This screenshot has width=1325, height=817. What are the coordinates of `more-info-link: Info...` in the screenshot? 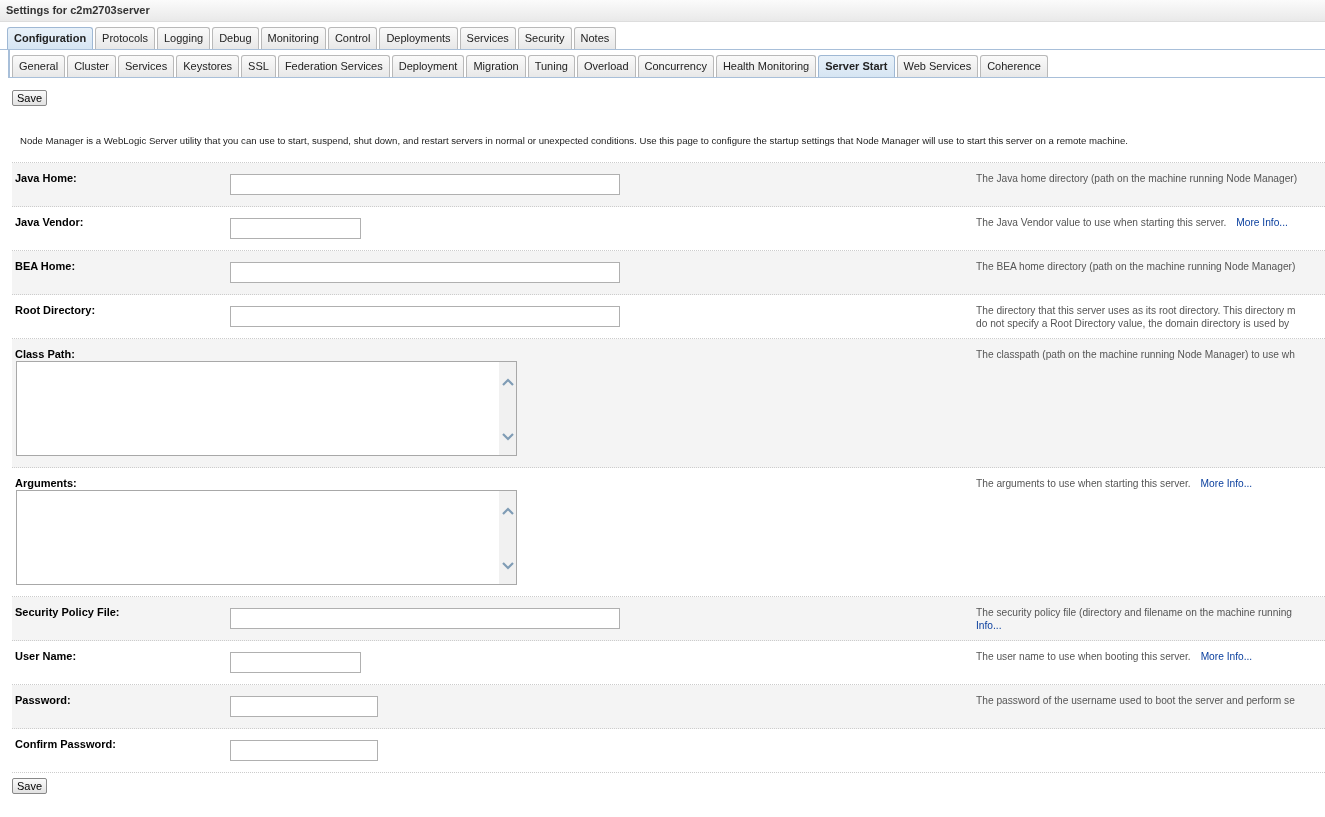 It's located at (989, 625).